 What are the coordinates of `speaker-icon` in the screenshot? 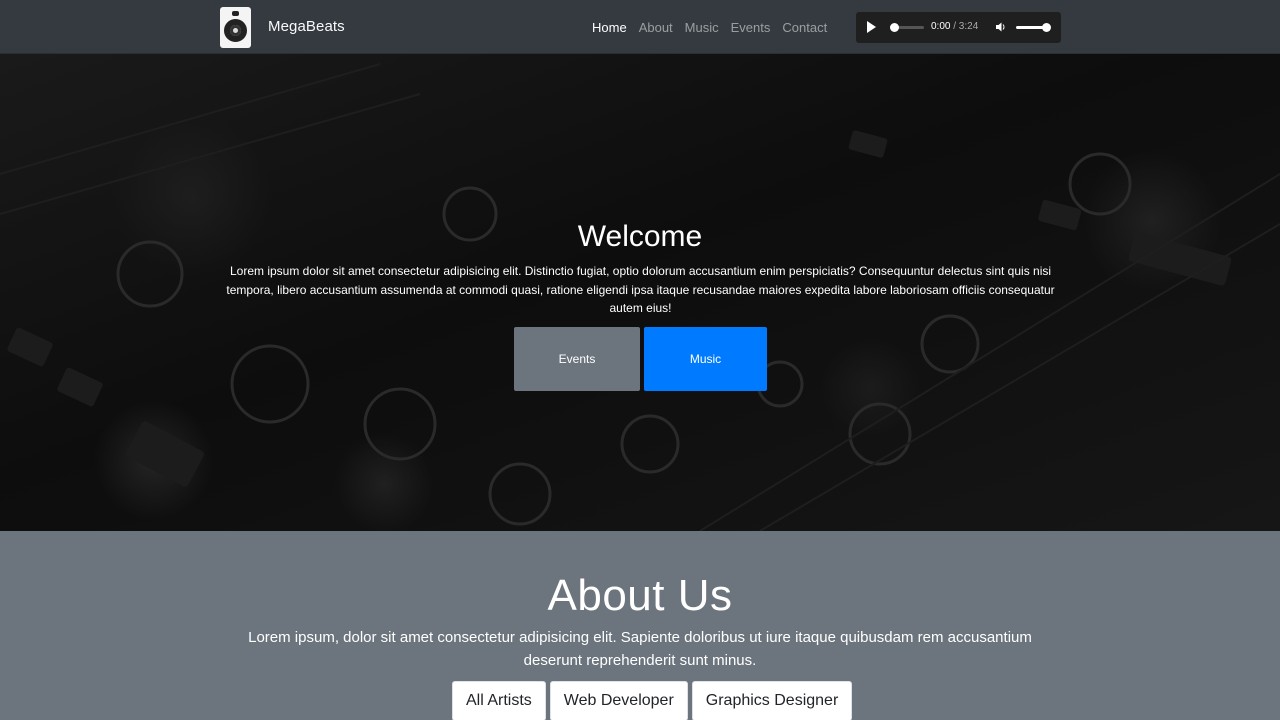 It's located at (235, 27).